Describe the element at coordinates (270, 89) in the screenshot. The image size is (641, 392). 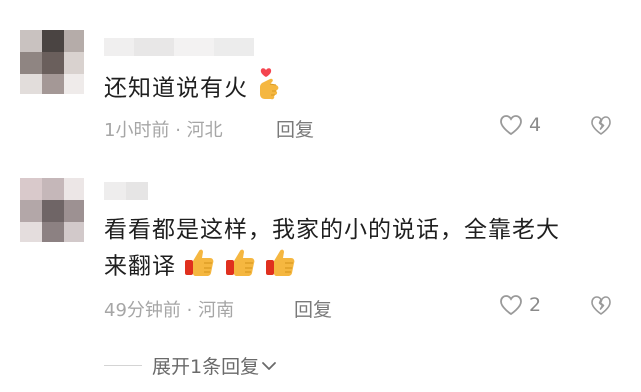
I see `finger-heart-icon` at that location.